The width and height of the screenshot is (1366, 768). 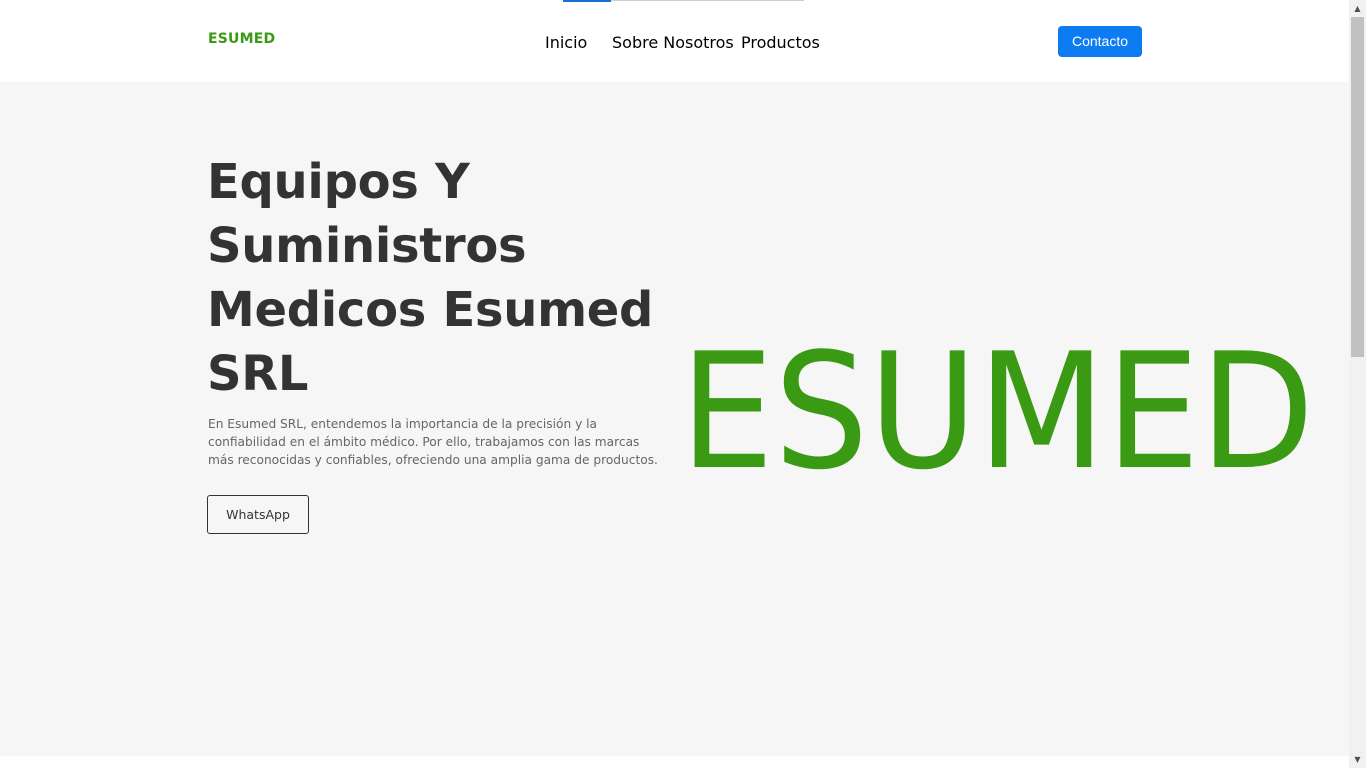 What do you see at coordinates (241, 39) in the screenshot?
I see `site-logo: ESUMED` at bounding box center [241, 39].